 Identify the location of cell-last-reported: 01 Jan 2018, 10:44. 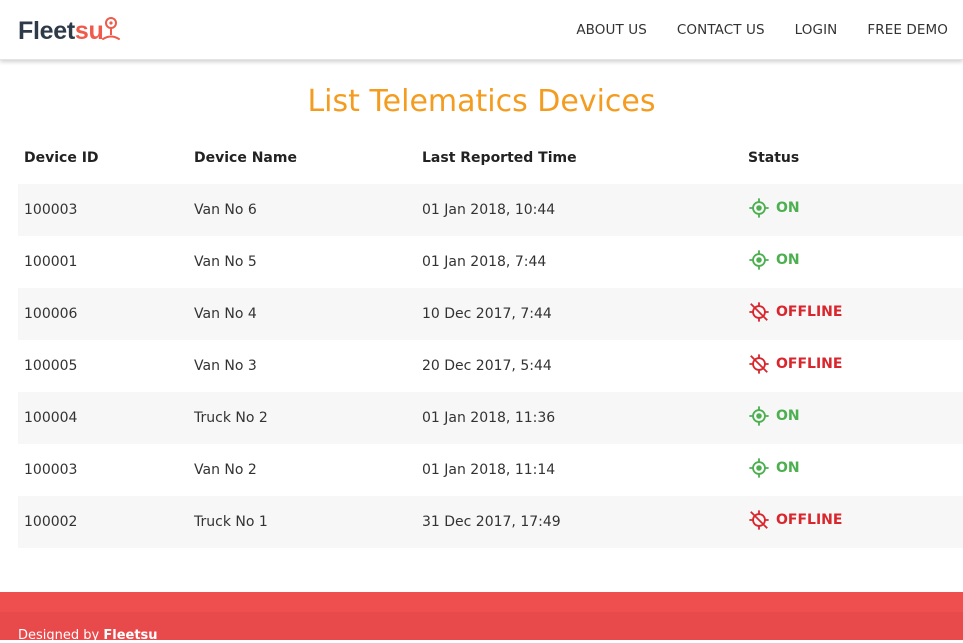
(489, 210).